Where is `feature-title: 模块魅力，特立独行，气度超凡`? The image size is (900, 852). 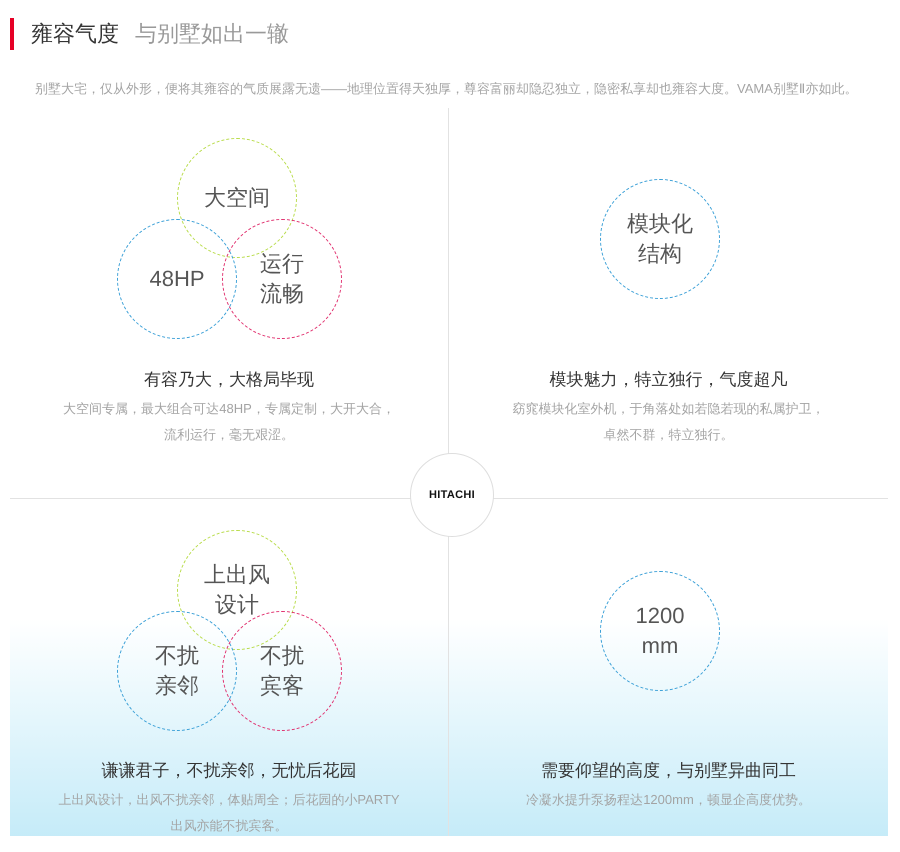
feature-title: 模块魅力，特立独行，气度超凡 is located at coordinates (668, 380).